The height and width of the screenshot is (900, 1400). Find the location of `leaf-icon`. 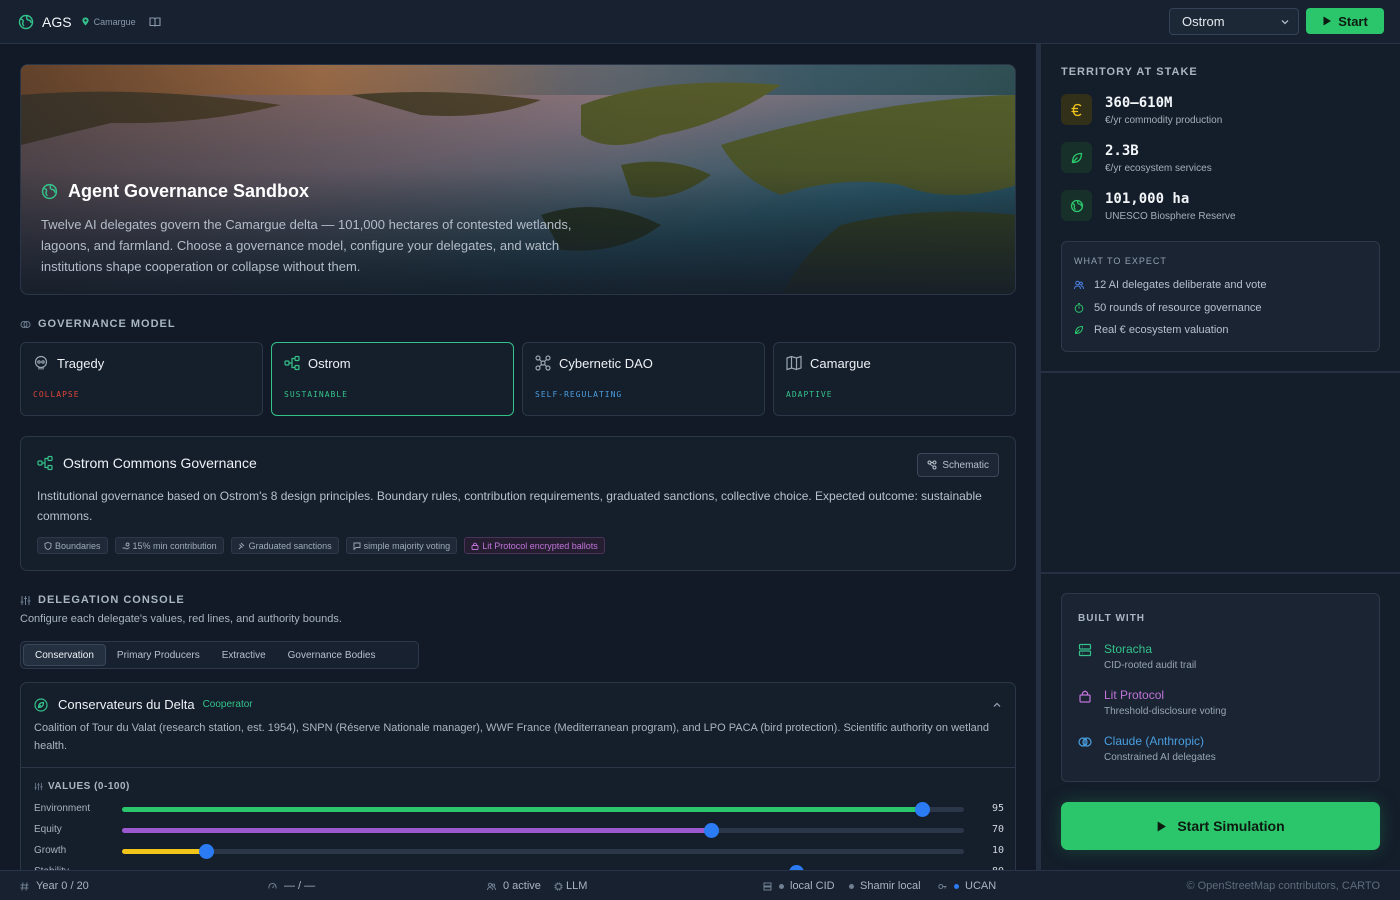

leaf-icon is located at coordinates (41, 704).